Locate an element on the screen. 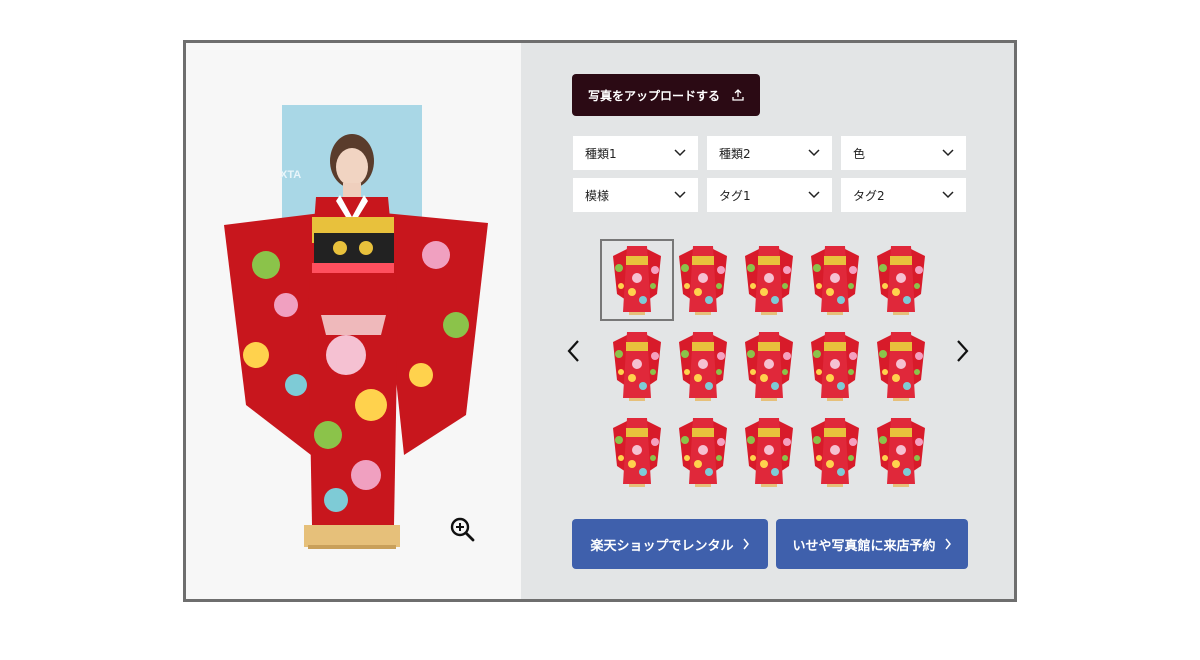 This screenshot has width=1200, height=660. filter-tag1-select: タグ1 is located at coordinates (769, 195).